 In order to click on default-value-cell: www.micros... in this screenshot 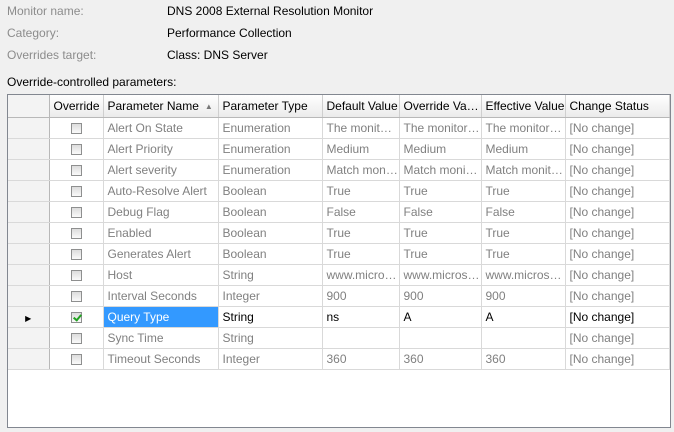, I will do `click(361, 275)`.